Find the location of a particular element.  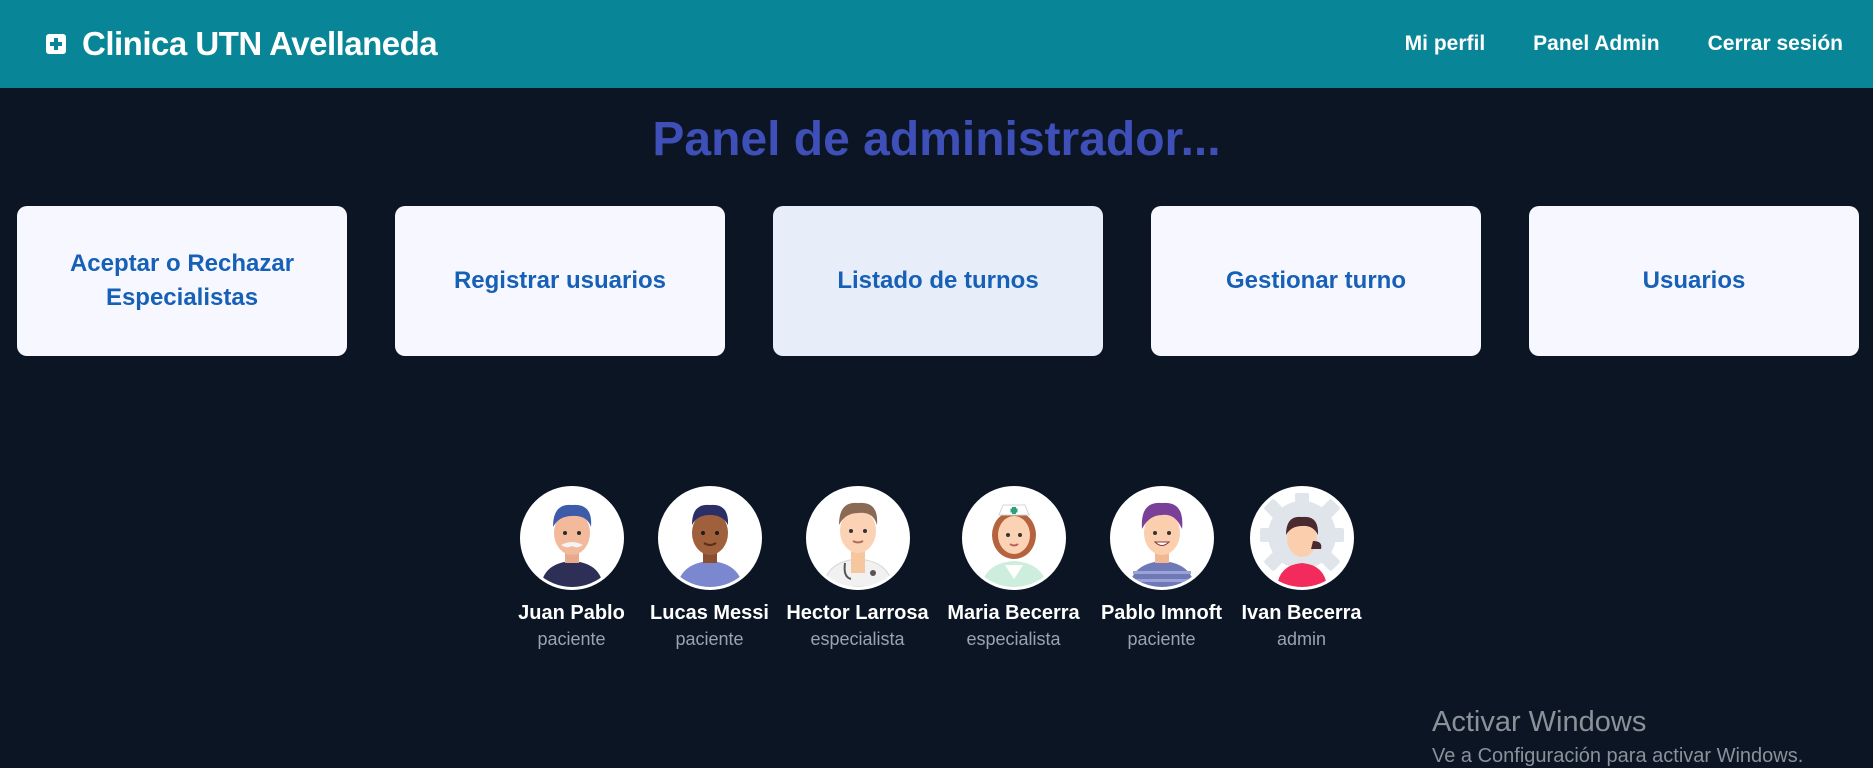

card-aceptar-rechazar-especialistas: Aceptar o Rechazar Especialistas is located at coordinates (182, 281).